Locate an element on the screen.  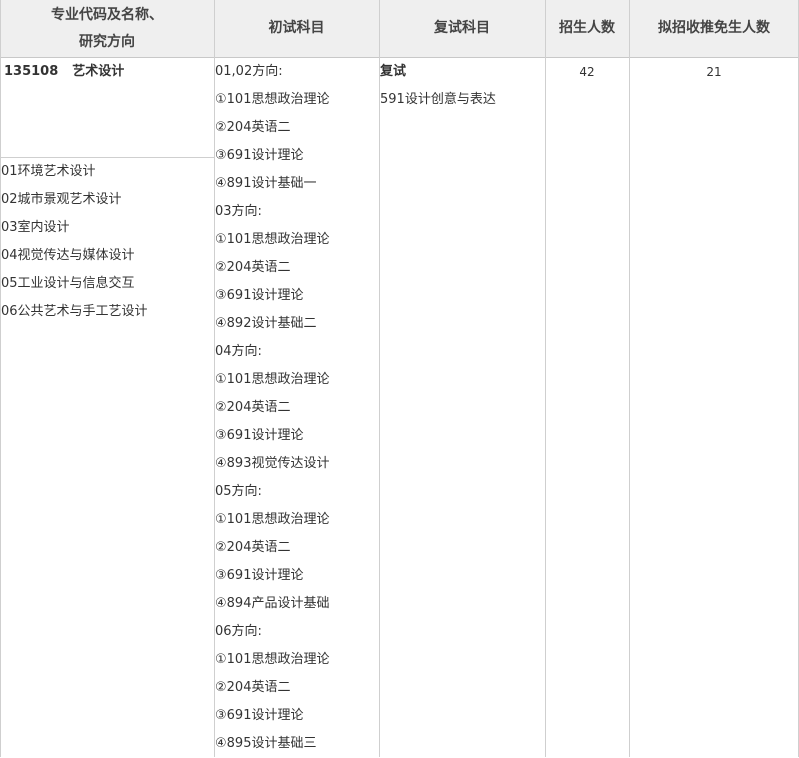
header-initial-subjects: 初试科目 is located at coordinates (296, 28).